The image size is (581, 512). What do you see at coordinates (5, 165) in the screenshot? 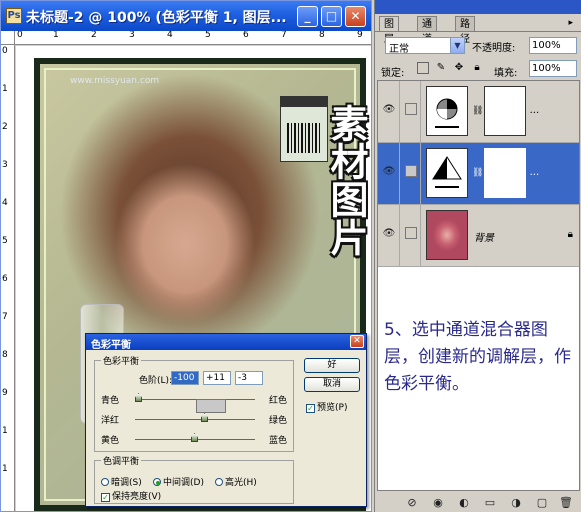
I see `ruler-number: 3` at bounding box center [5, 165].